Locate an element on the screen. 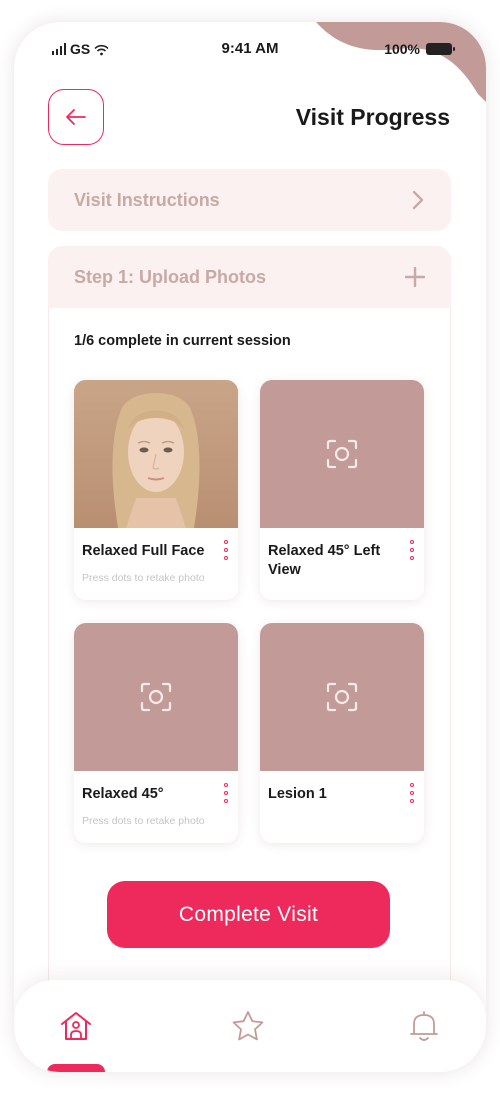 The width and height of the screenshot is (500, 1093). star-icon is located at coordinates (248, 1026).